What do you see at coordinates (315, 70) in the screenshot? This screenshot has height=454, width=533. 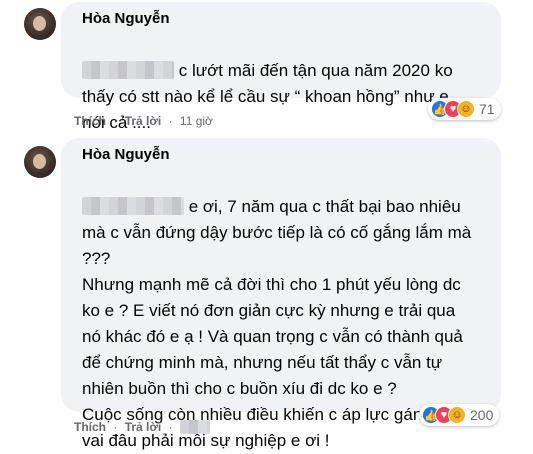 I see `comment-line: c lướt mãi đến tận qua năm 2020 ko` at bounding box center [315, 70].